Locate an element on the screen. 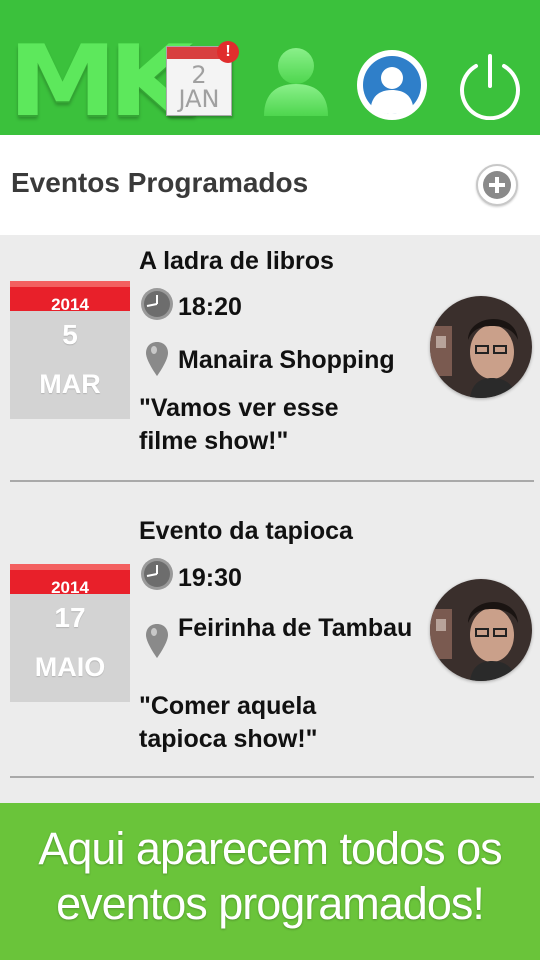 The width and height of the screenshot is (540, 960). page-title: Eventos Programados is located at coordinates (160, 182).